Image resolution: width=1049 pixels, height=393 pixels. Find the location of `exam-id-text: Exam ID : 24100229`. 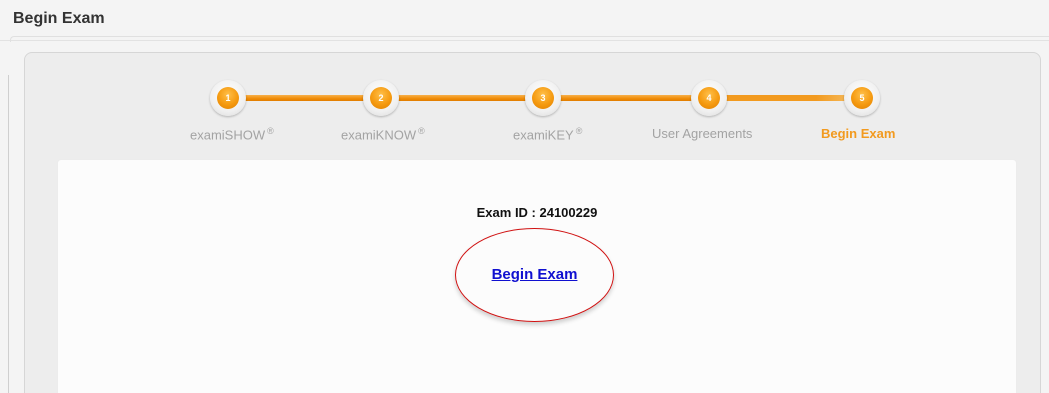

exam-id-text: Exam ID : 24100229 is located at coordinates (537, 212).